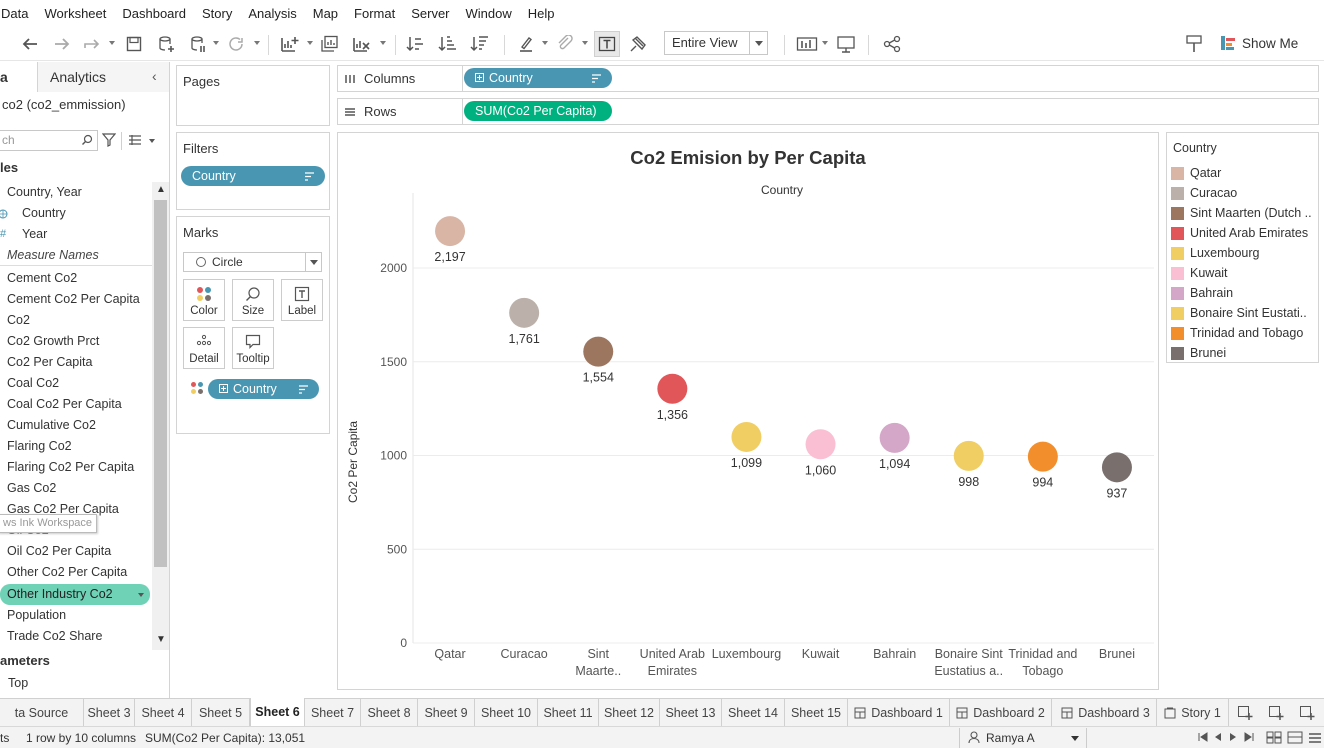  Describe the element at coordinates (1233, 737) in the screenshot. I see `next-sheet-icon` at that location.